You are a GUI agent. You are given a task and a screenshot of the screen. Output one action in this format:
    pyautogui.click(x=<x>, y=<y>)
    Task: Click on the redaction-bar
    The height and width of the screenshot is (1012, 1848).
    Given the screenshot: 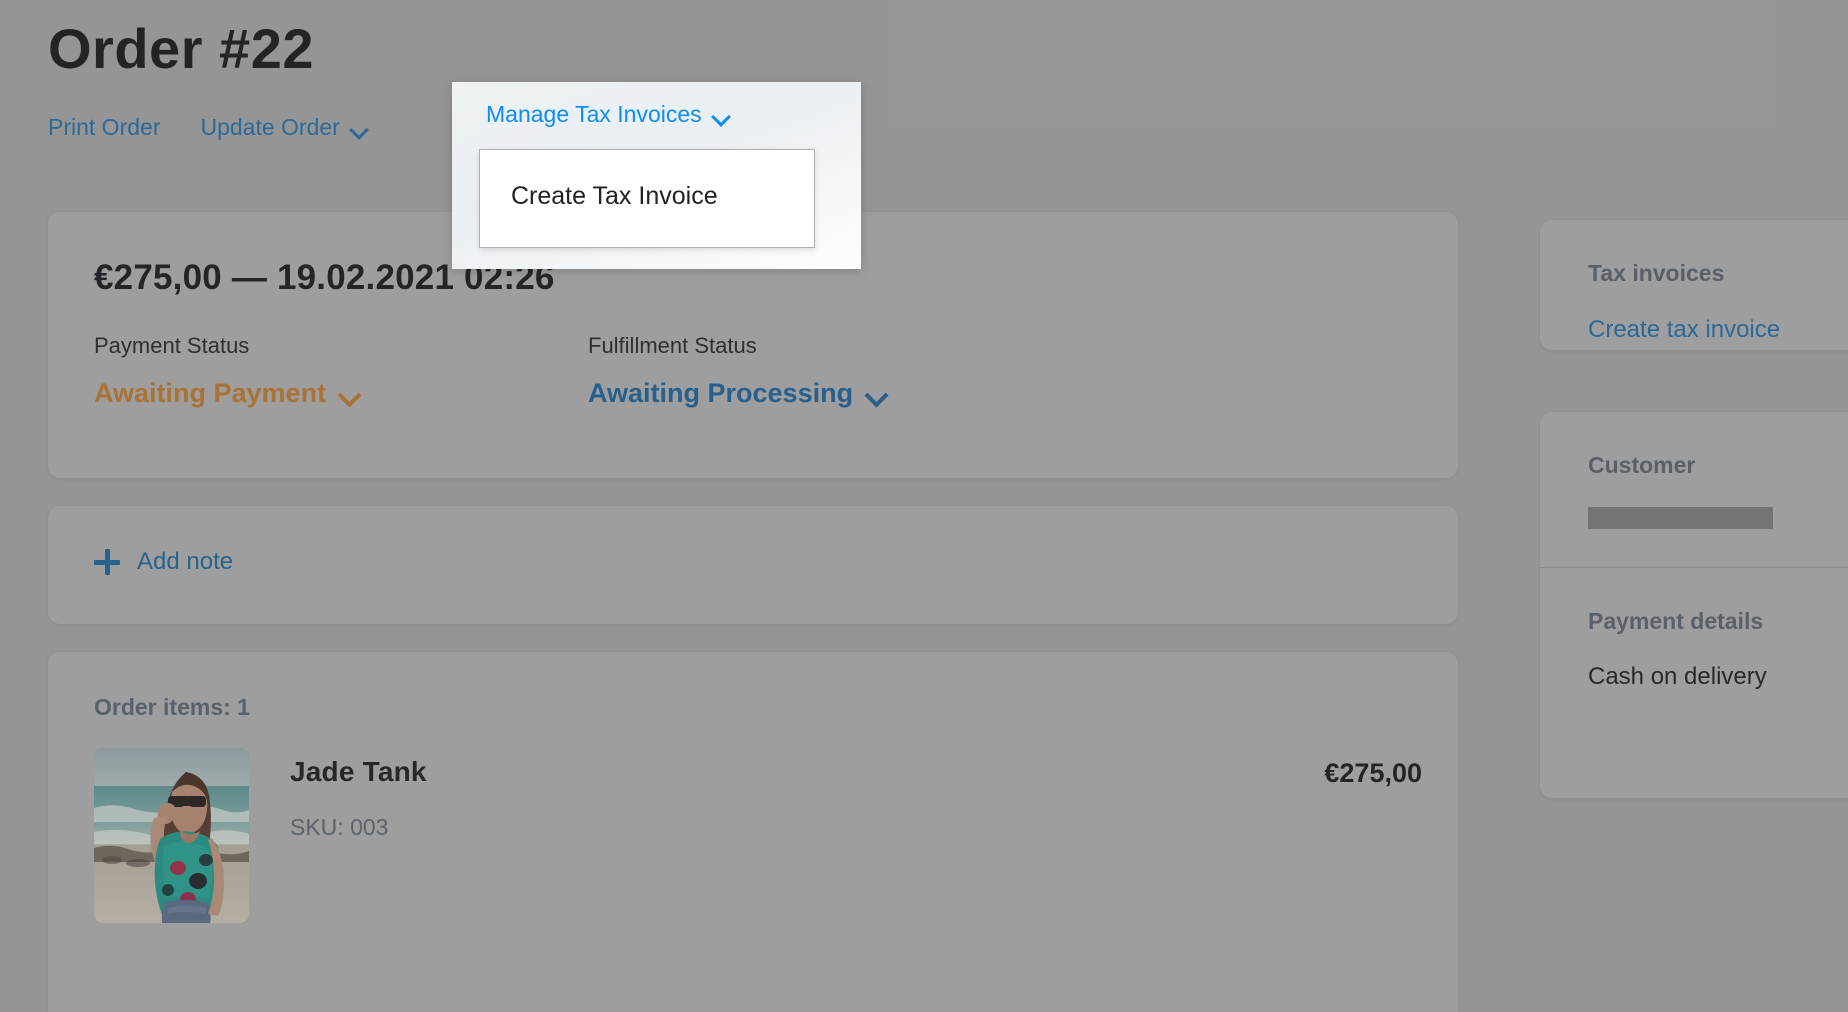 What is the action you would take?
    pyautogui.click(x=1680, y=517)
    